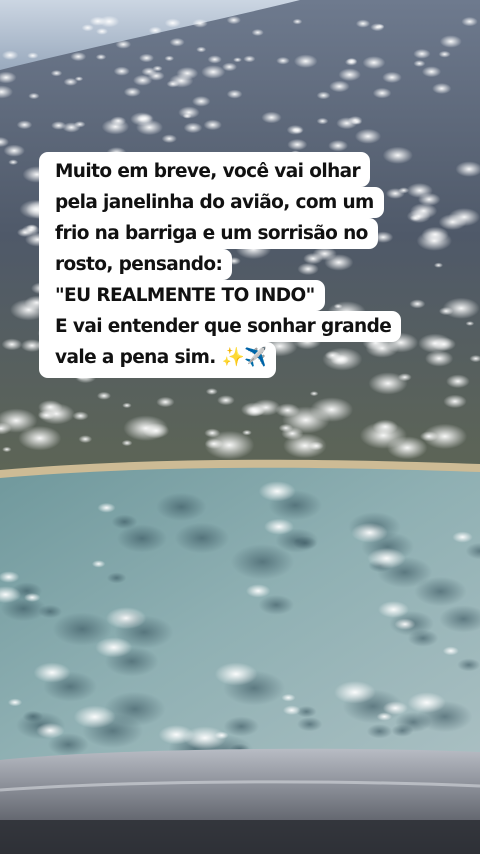 The height and width of the screenshot is (854, 480). Describe the element at coordinates (220, 326) in the screenshot. I see `caption-line: E vai entender que sonhar grande` at that location.